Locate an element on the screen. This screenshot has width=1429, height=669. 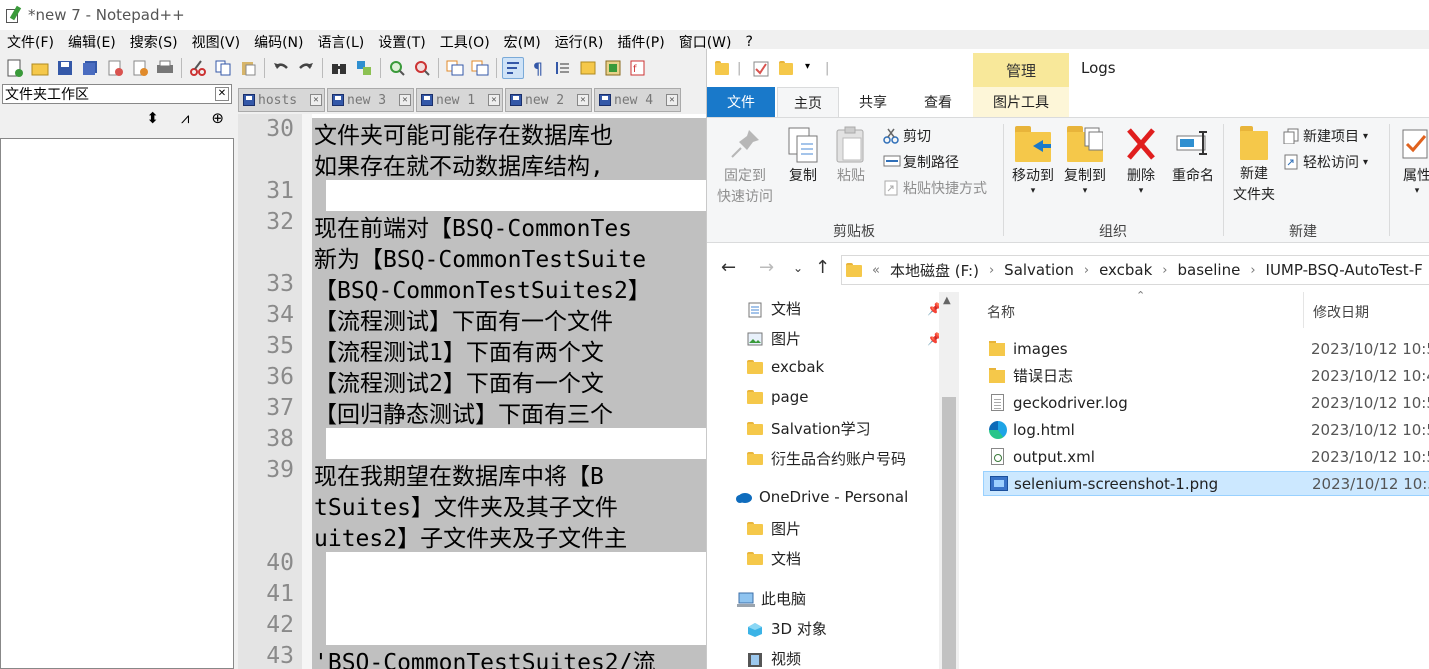
open-file-icon is located at coordinates (40, 68).